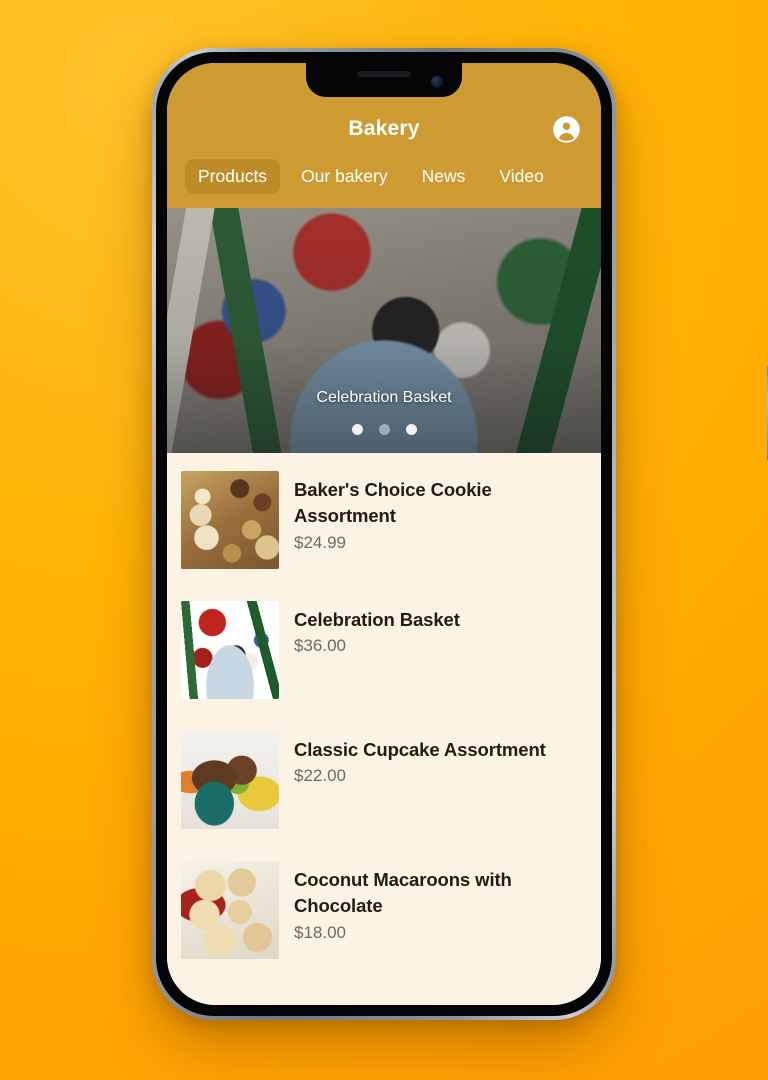  What do you see at coordinates (384, 80) in the screenshot?
I see `notch` at bounding box center [384, 80].